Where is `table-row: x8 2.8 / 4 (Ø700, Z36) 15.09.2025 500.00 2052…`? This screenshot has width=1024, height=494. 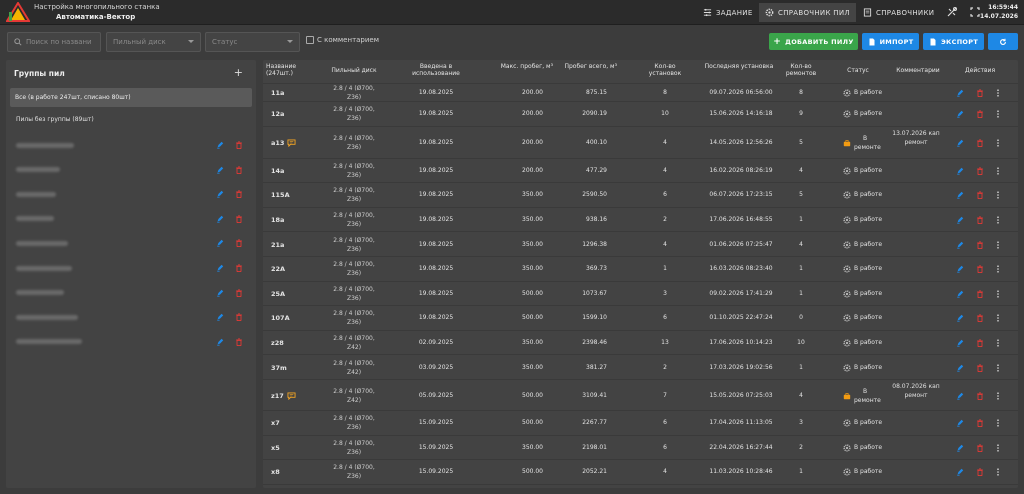
table-row: x8 2.8 / 4 (Ø700, Z36) 15.09.2025 500.00 2052… is located at coordinates (640, 472).